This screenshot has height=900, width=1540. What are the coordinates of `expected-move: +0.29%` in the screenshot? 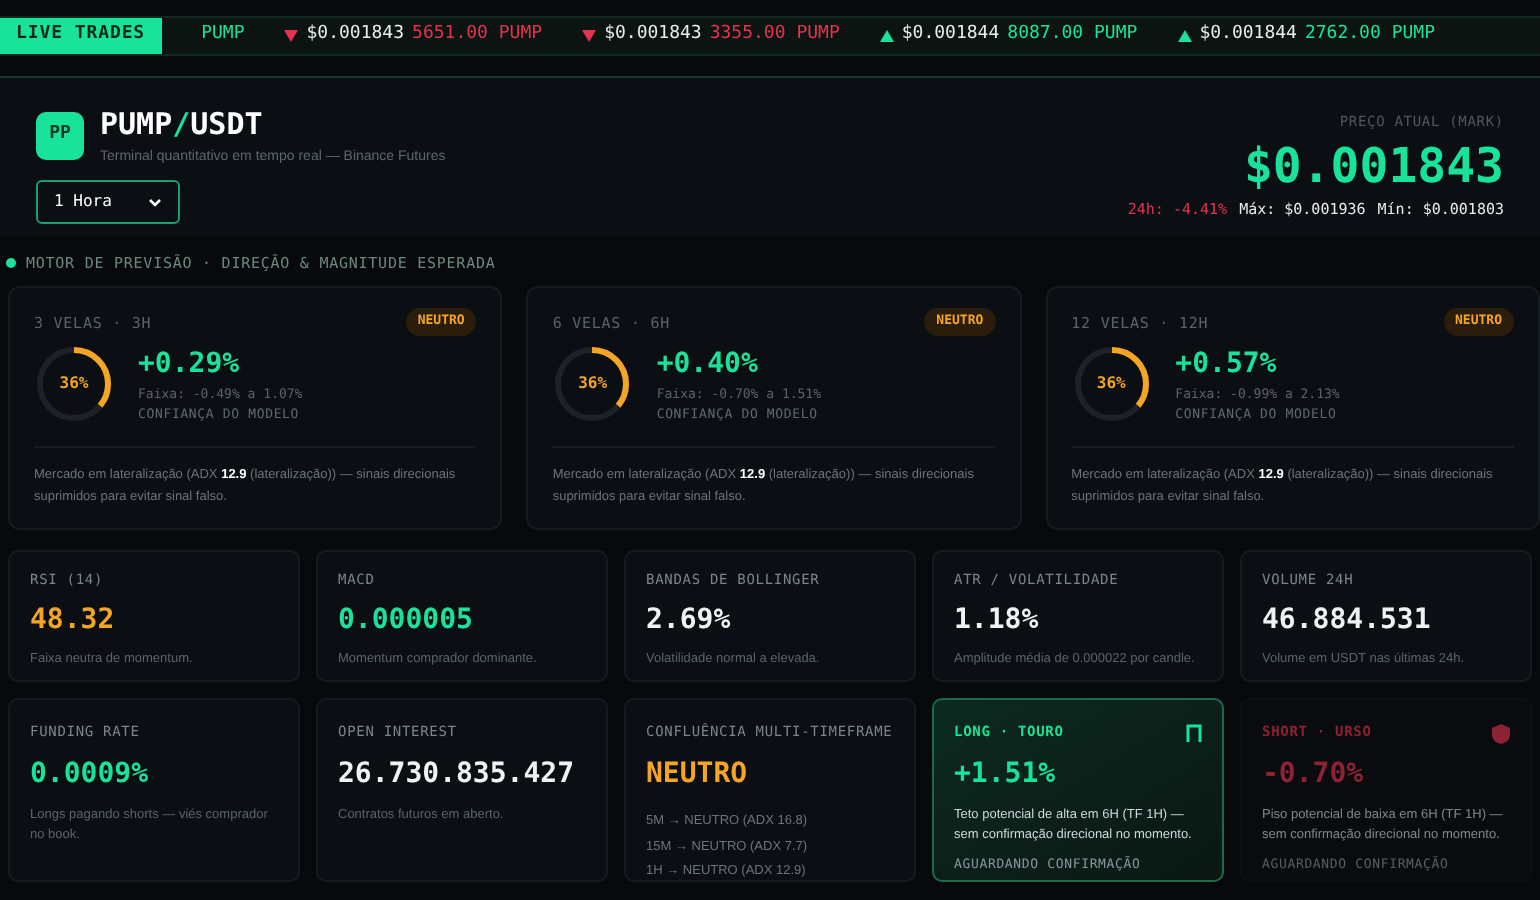 It's located at (190, 365).